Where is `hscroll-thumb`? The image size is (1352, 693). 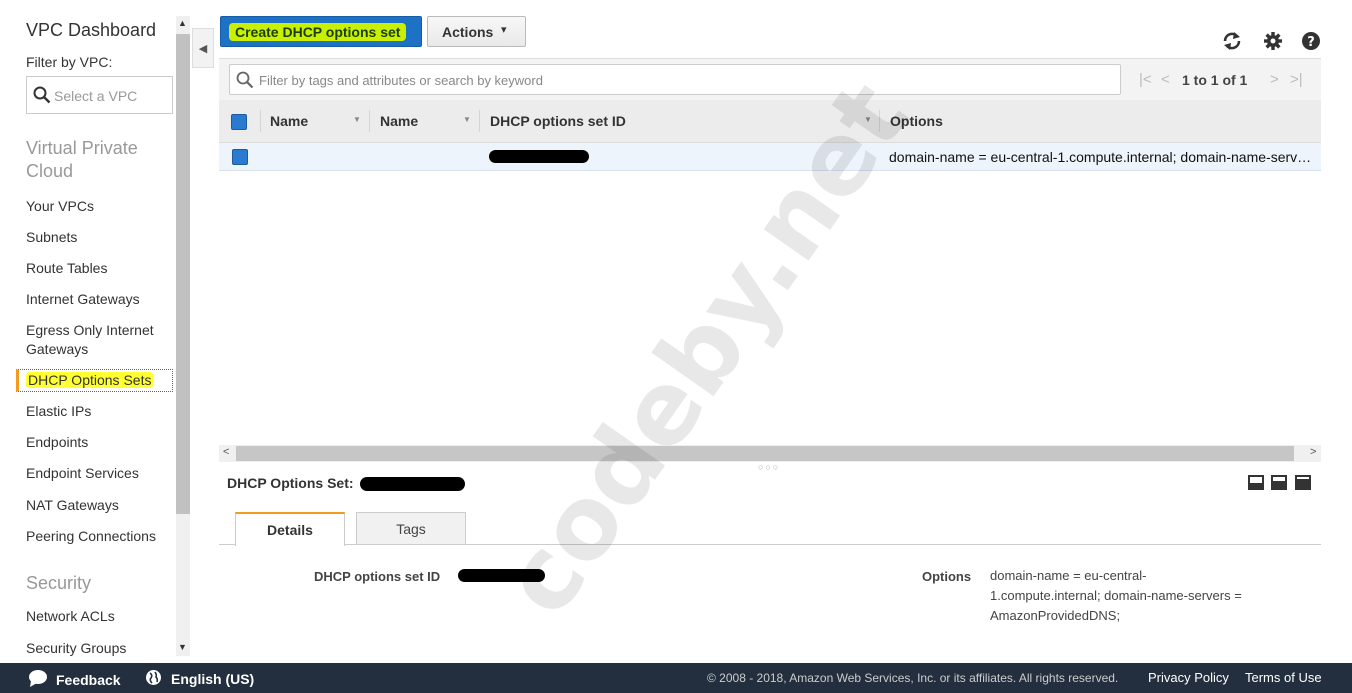 hscroll-thumb is located at coordinates (765, 453).